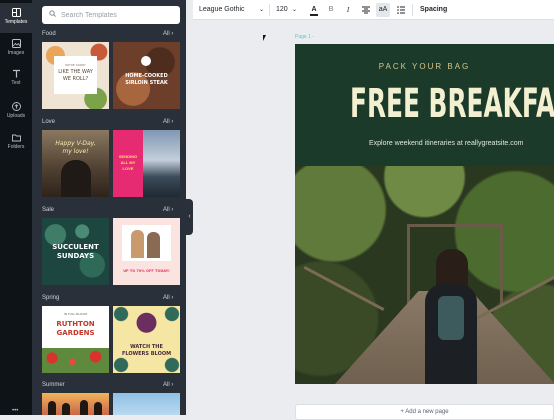 Image resolution: width=554 pixels, height=420 pixels. Describe the element at coordinates (16, 83) in the screenshot. I see `rail-label-text: Text` at that location.